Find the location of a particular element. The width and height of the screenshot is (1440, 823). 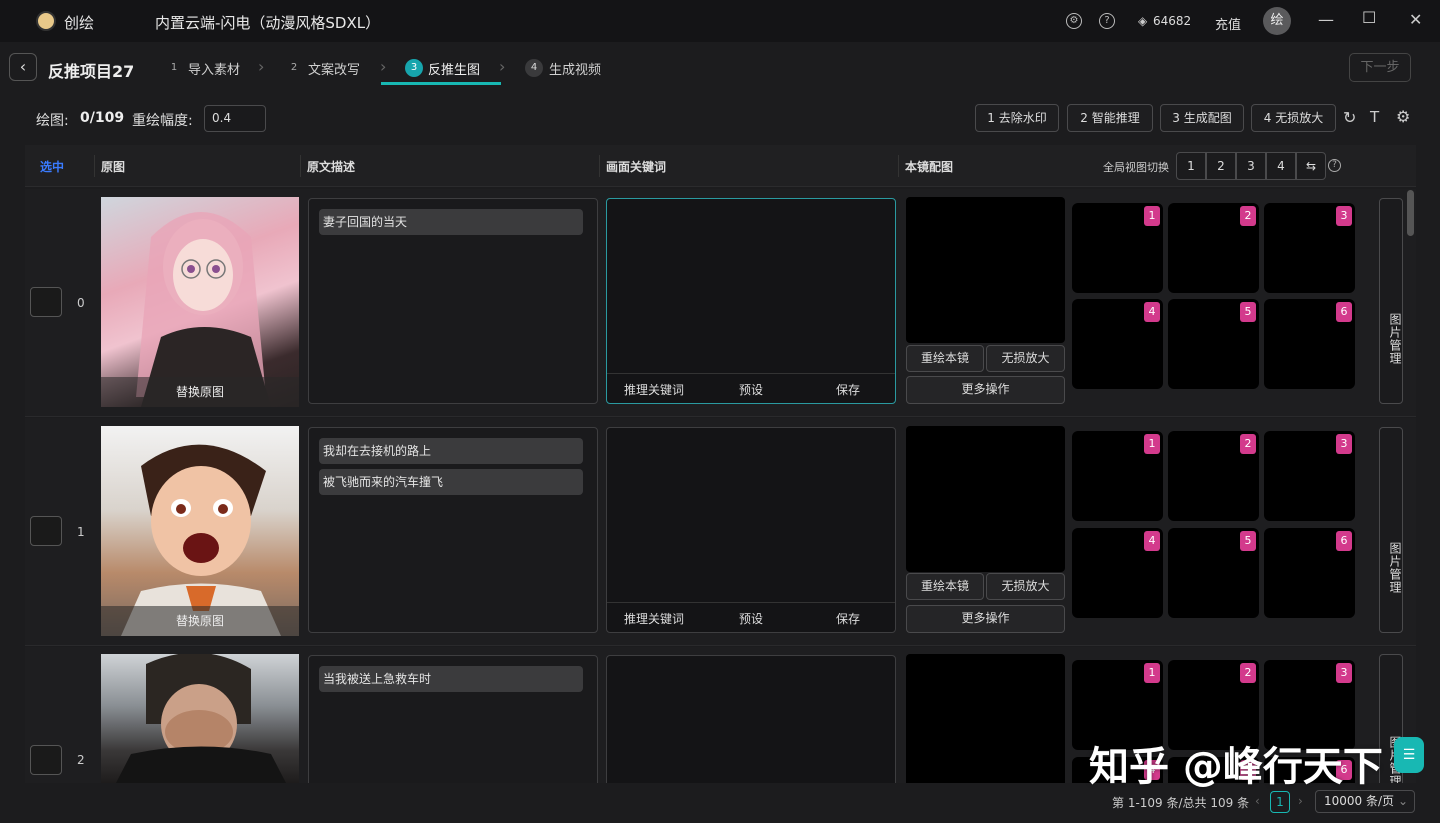

grid-badge: 2 is located at coordinates (1248, 673).